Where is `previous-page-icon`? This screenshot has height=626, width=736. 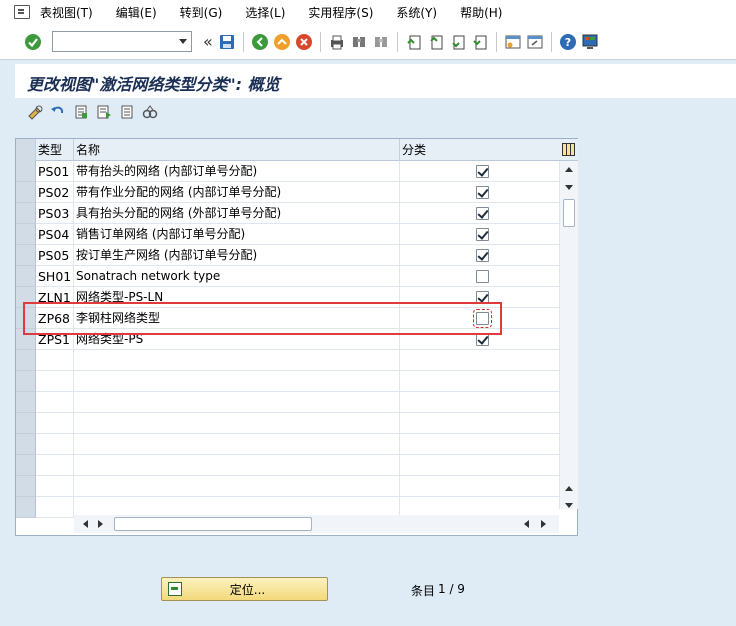
previous-page-icon is located at coordinates (436, 42).